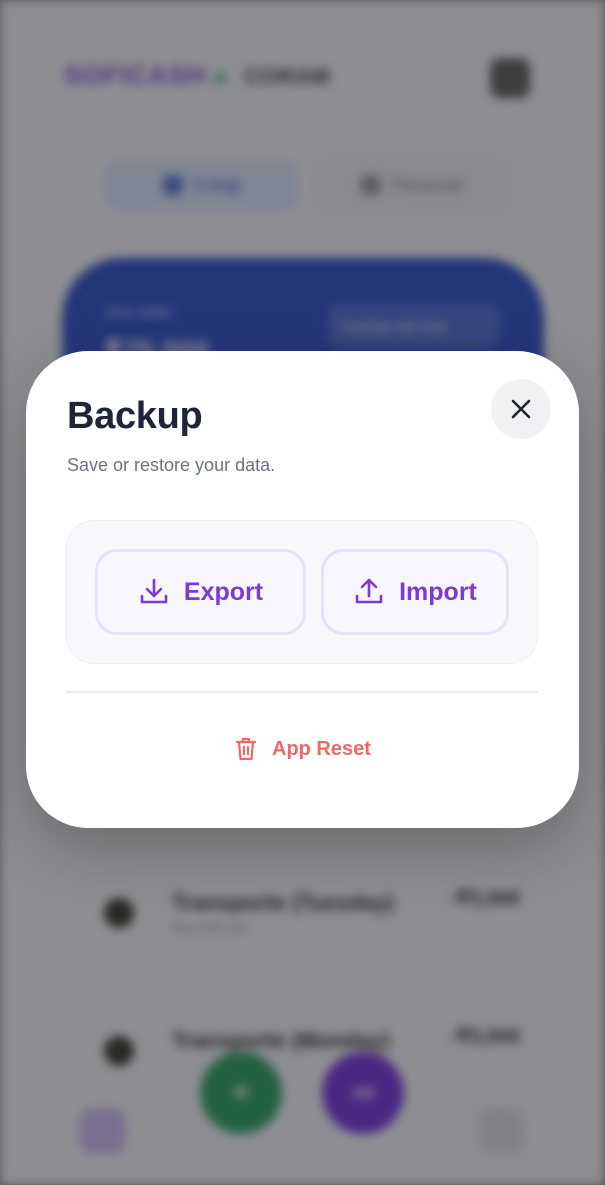  I want to click on backup-actions-panel: Export Import, so click(302, 592).